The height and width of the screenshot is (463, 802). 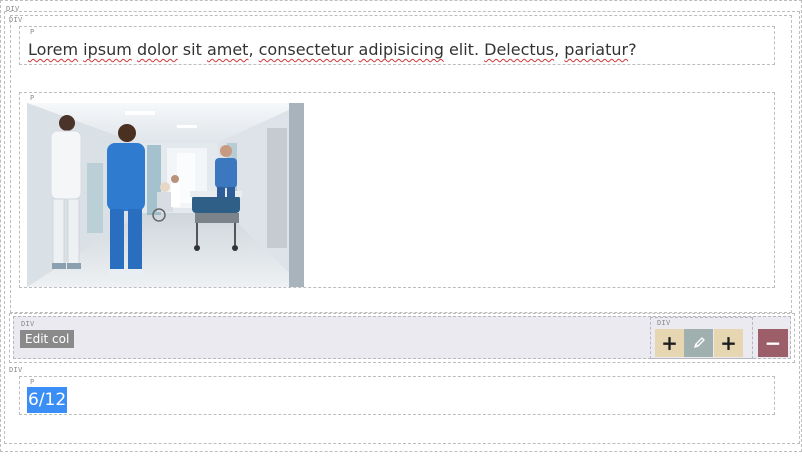 What do you see at coordinates (28, 324) in the screenshot?
I see `div-tag-editbar: DIV` at bounding box center [28, 324].